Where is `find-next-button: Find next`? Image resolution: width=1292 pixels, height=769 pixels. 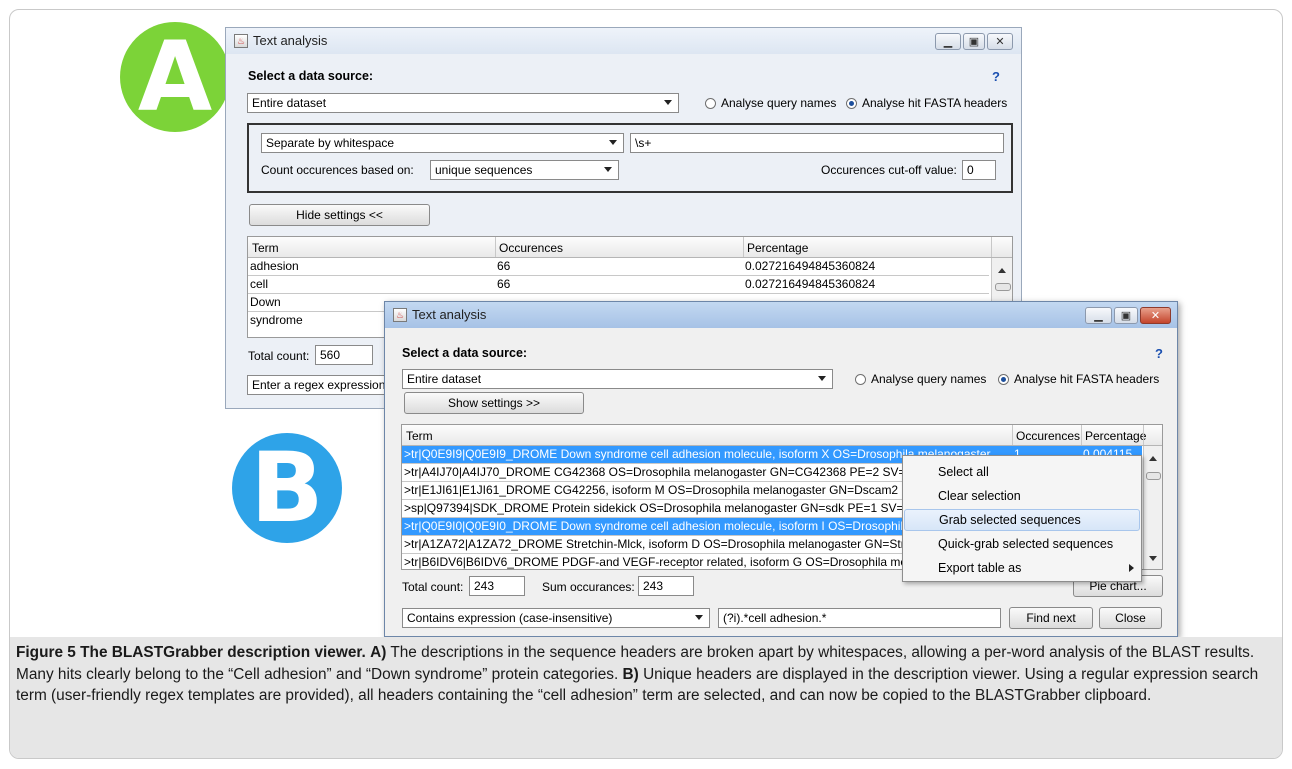 find-next-button: Find next is located at coordinates (1051, 618).